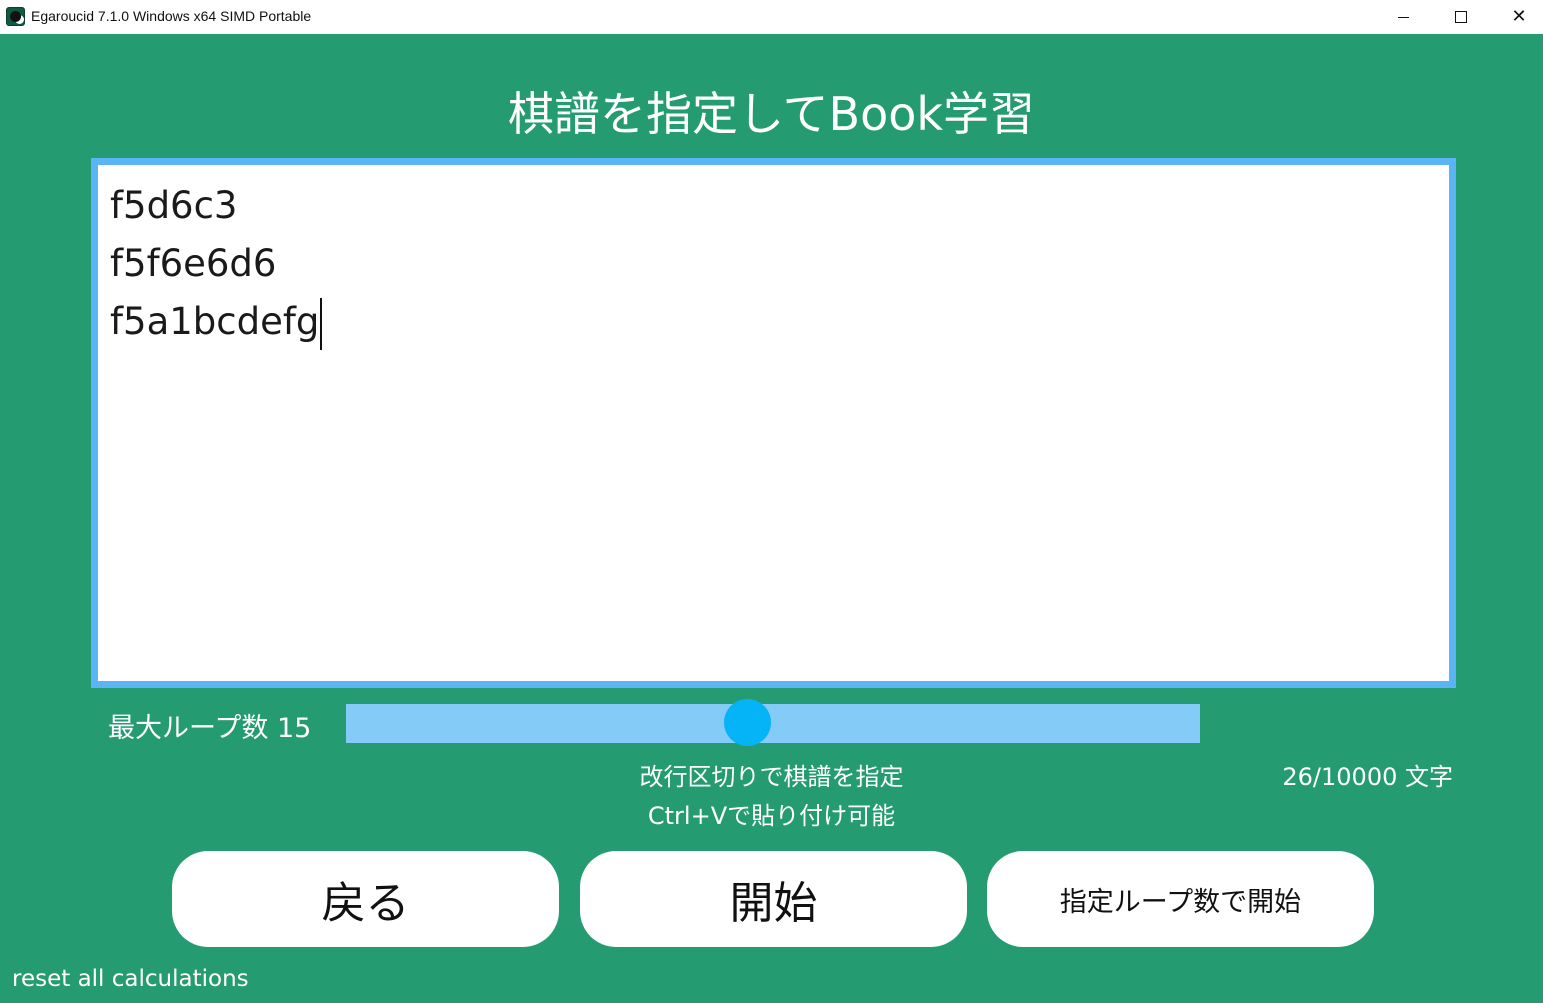  Describe the element at coordinates (1367, 777) in the screenshot. I see `character-count: 26/10000 文字` at that location.